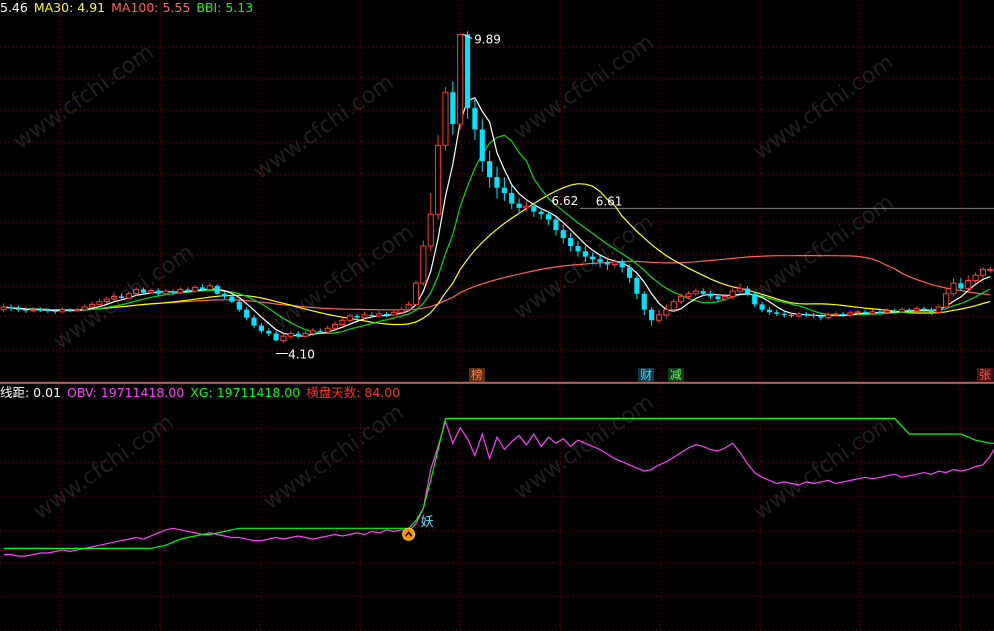 The image size is (994, 631). Describe the element at coordinates (984, 375) in the screenshot. I see `marker-zhang: 张` at that location.